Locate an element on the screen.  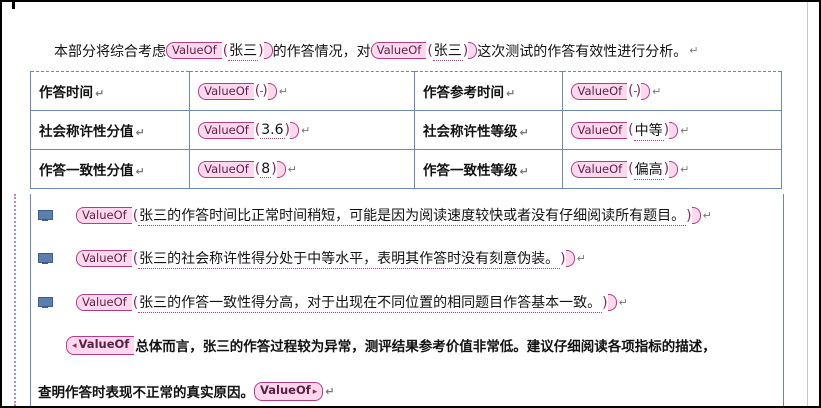
table-cell-label: 作答时间 ↵ is located at coordinates (110, 91).